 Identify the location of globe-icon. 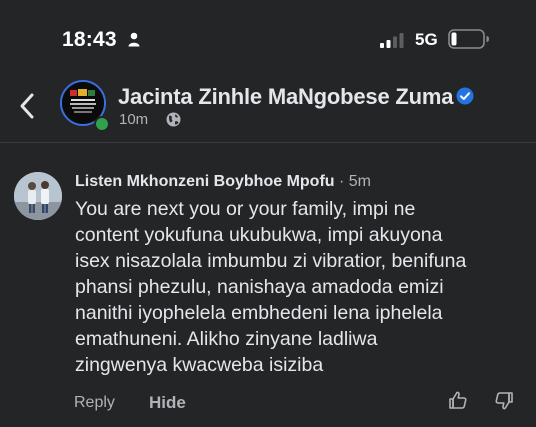
(173, 119).